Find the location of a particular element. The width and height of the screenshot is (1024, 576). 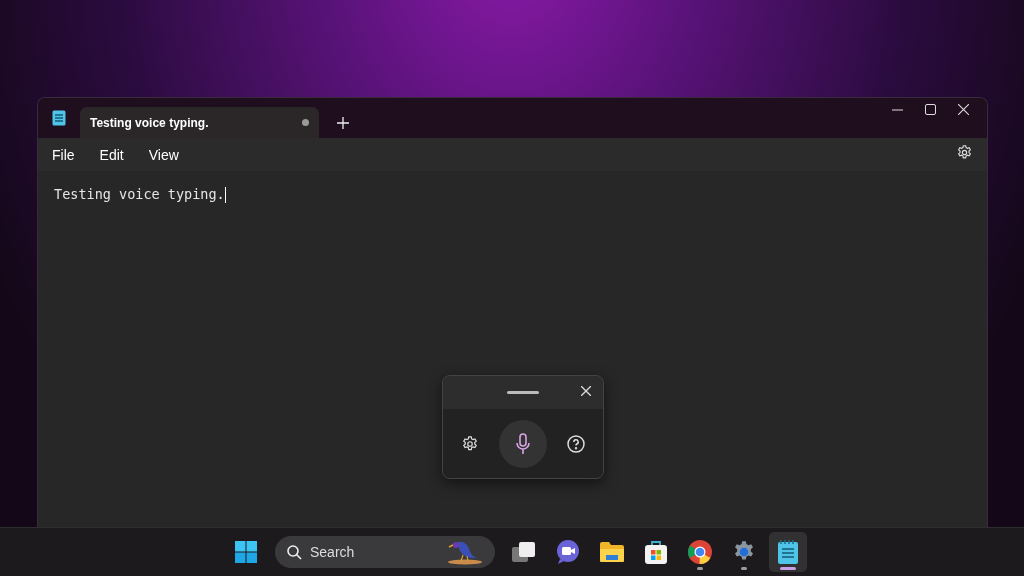

maximize-icon is located at coordinates (930, 109).